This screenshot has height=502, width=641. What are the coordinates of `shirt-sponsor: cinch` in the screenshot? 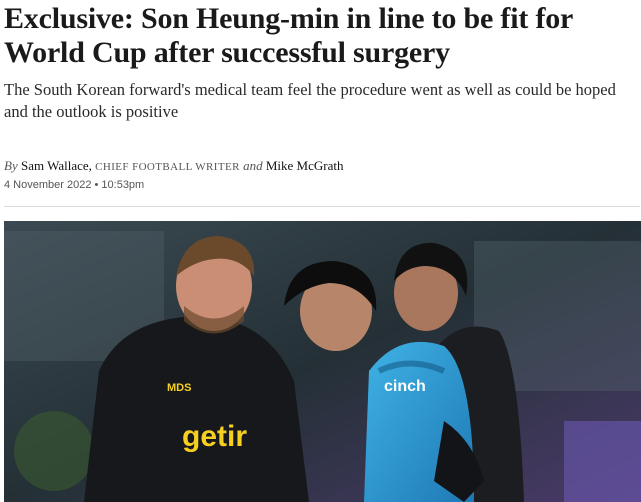 It's located at (405, 386).